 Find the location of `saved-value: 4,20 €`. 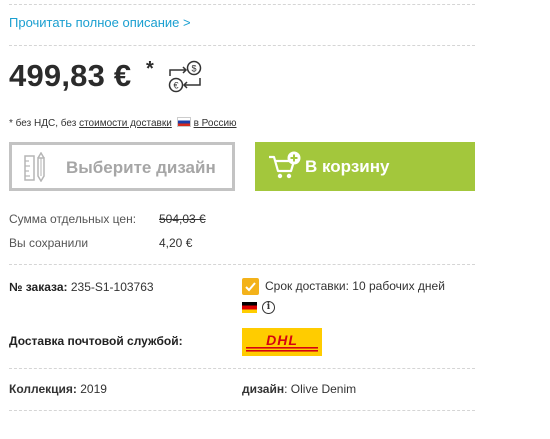

saved-value: 4,20 € is located at coordinates (176, 243).